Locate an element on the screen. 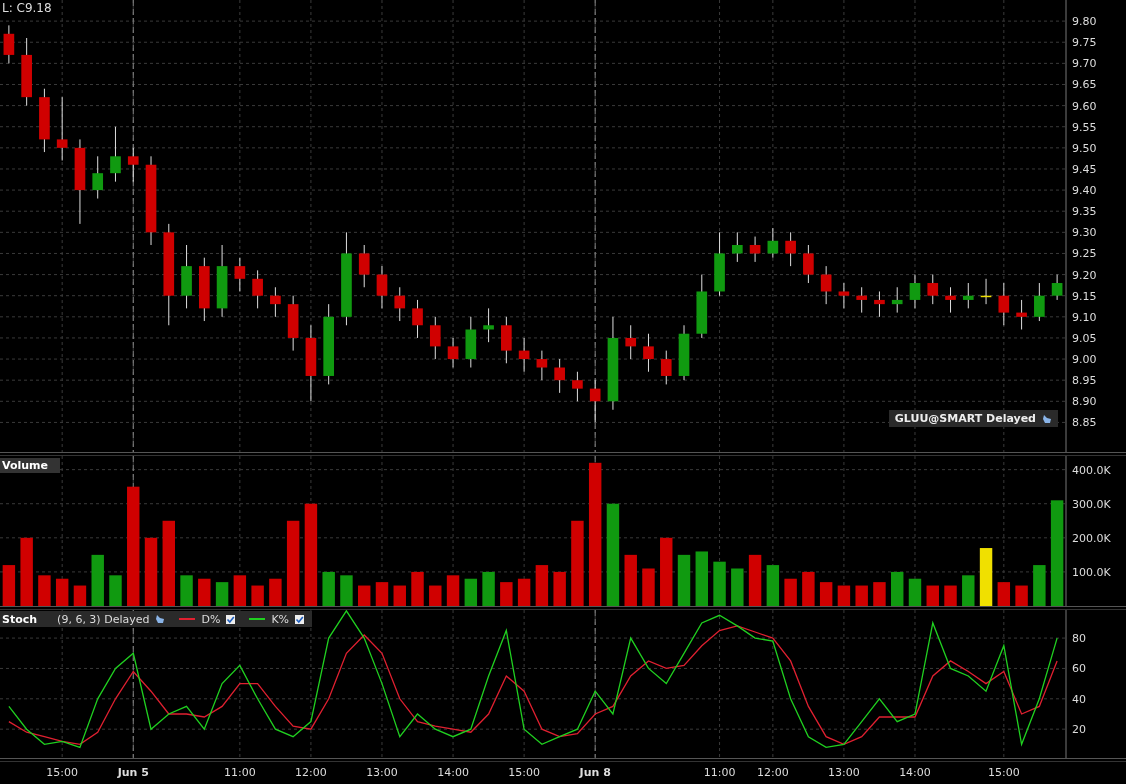 The width and height of the screenshot is (1126, 784). y-tick-label: 9.40 is located at coordinates (1084, 191).